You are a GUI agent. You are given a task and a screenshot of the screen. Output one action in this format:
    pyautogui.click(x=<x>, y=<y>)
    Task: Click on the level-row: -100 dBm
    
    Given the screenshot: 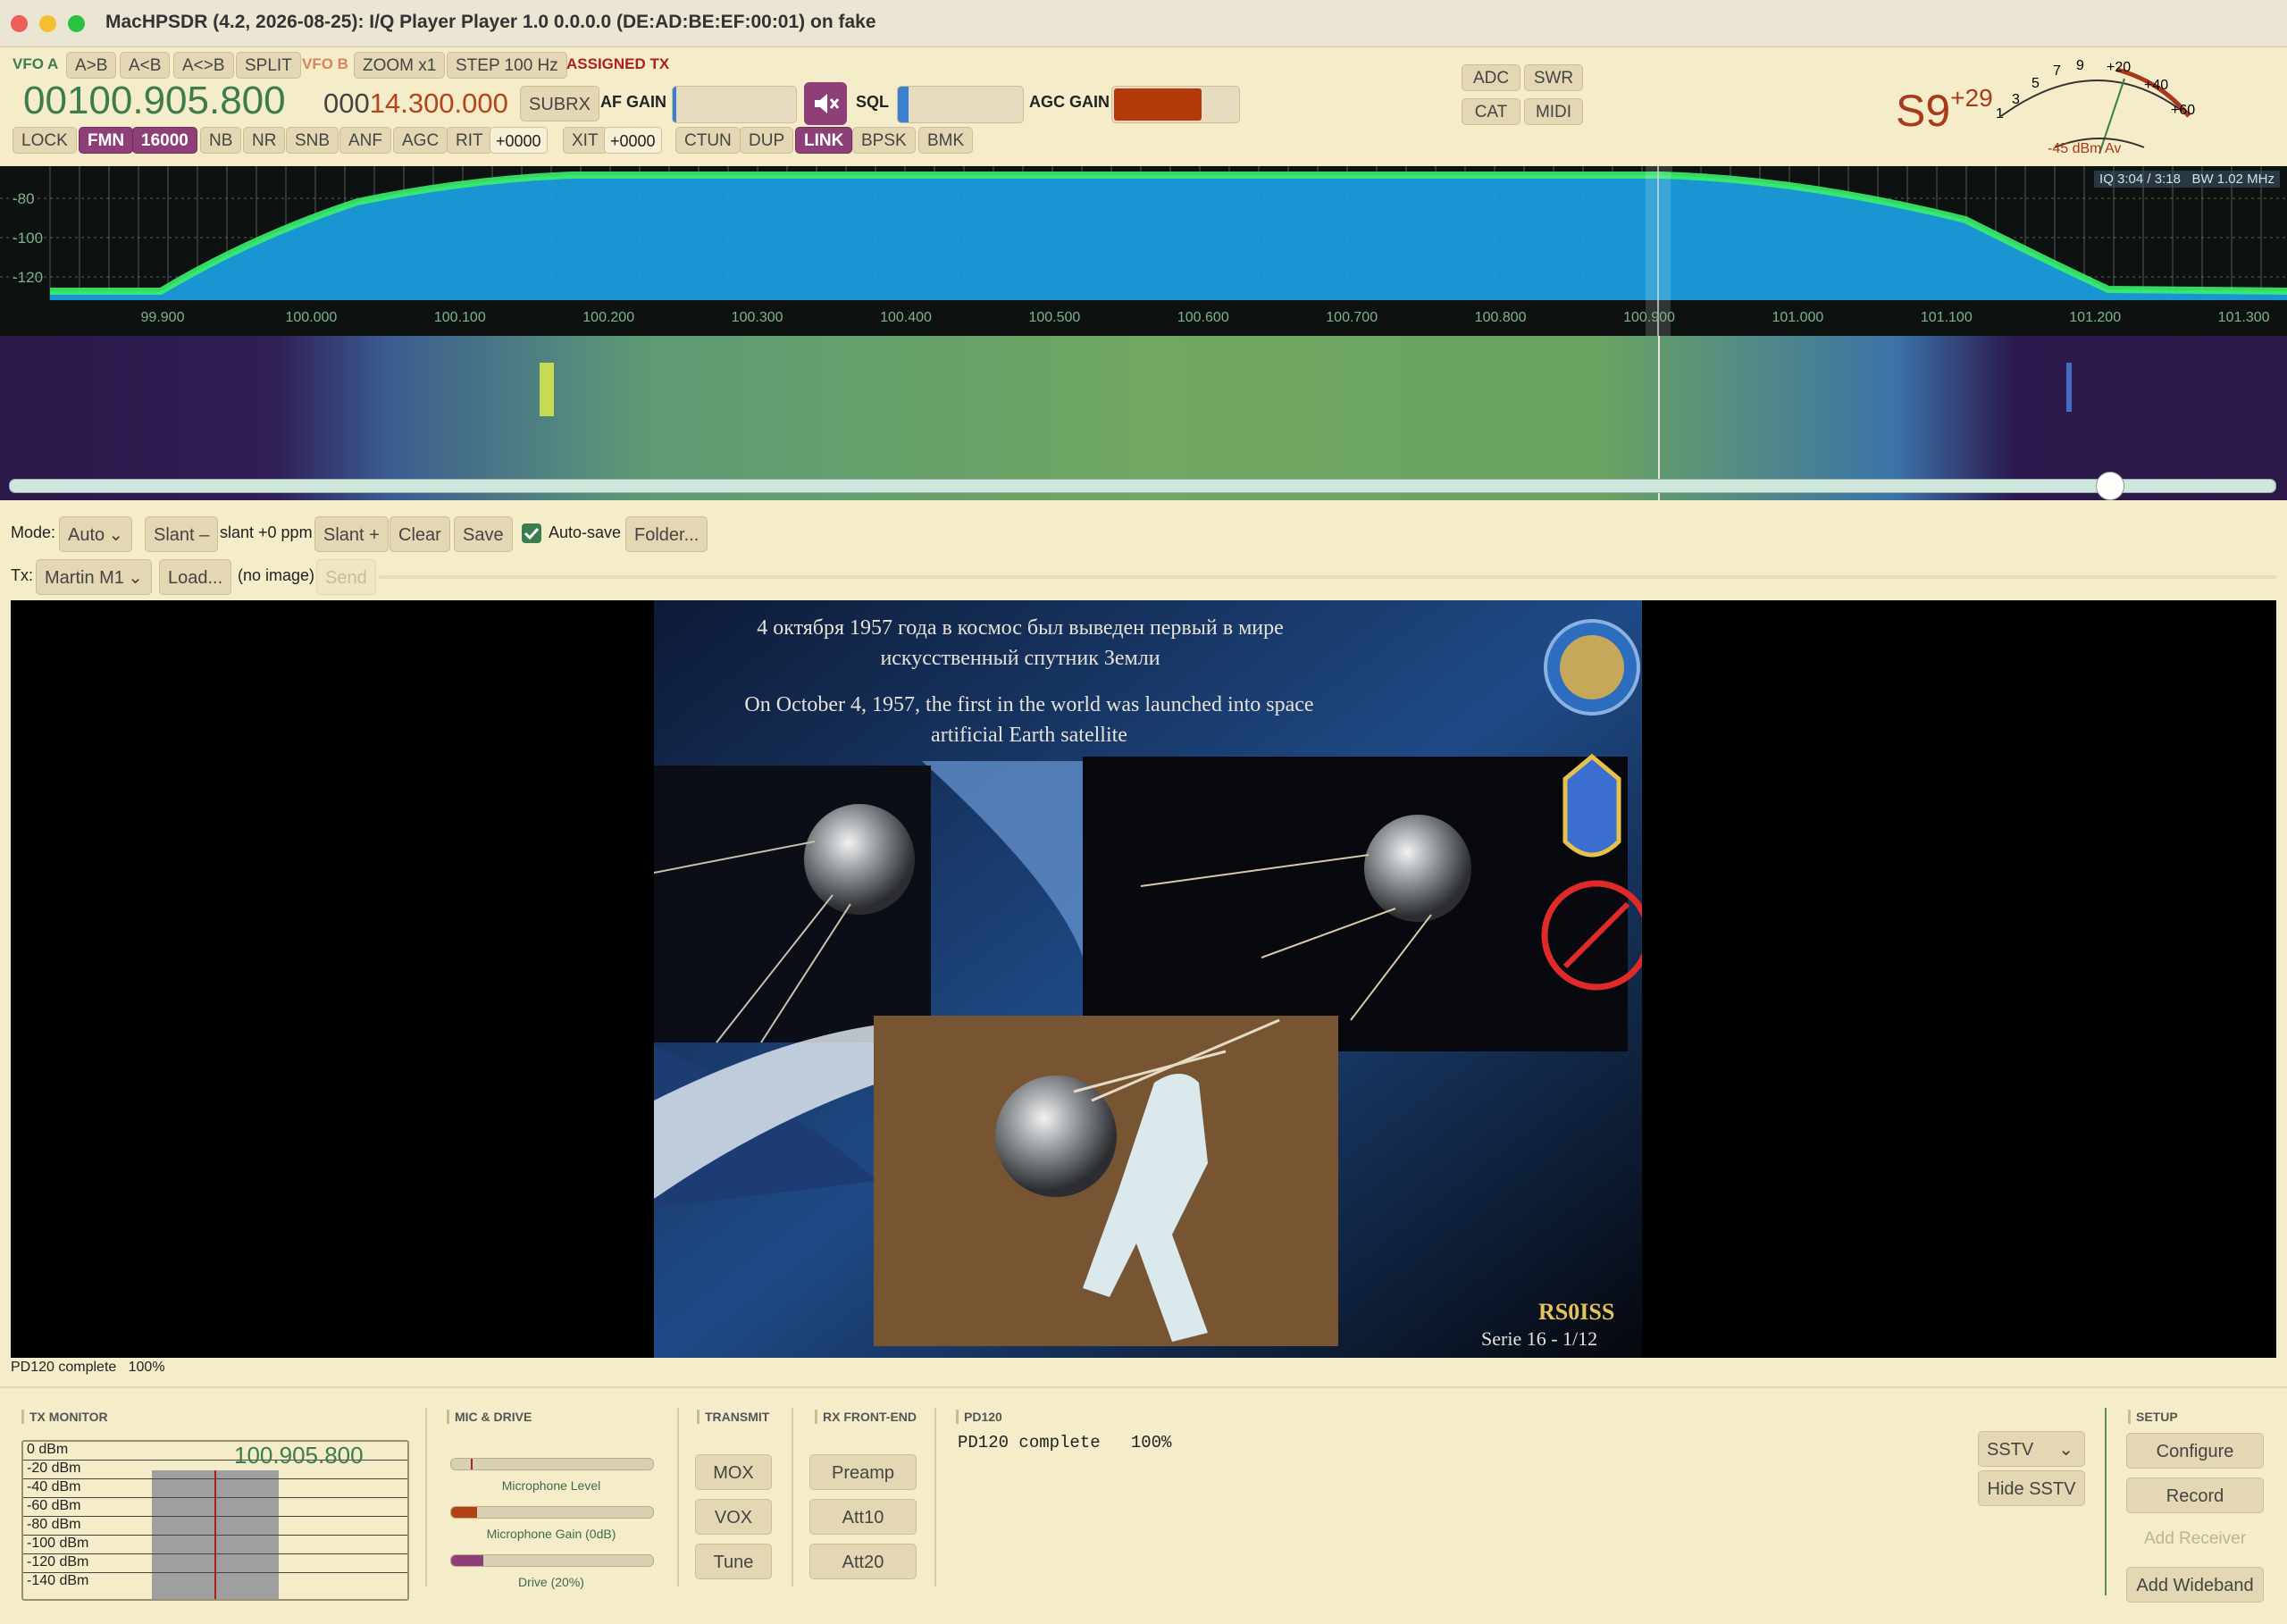 What is the action you would take?
    pyautogui.click(x=215, y=1545)
    